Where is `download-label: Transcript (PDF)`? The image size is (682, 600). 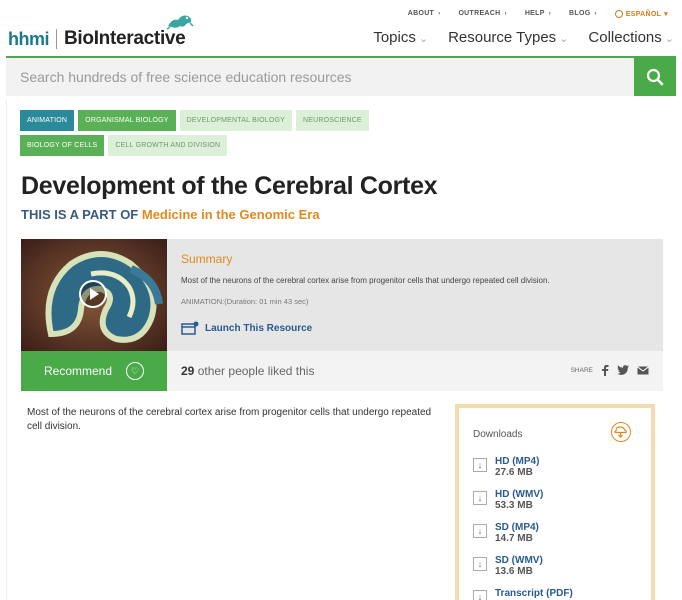
download-label: Transcript (PDF) is located at coordinates (534, 593).